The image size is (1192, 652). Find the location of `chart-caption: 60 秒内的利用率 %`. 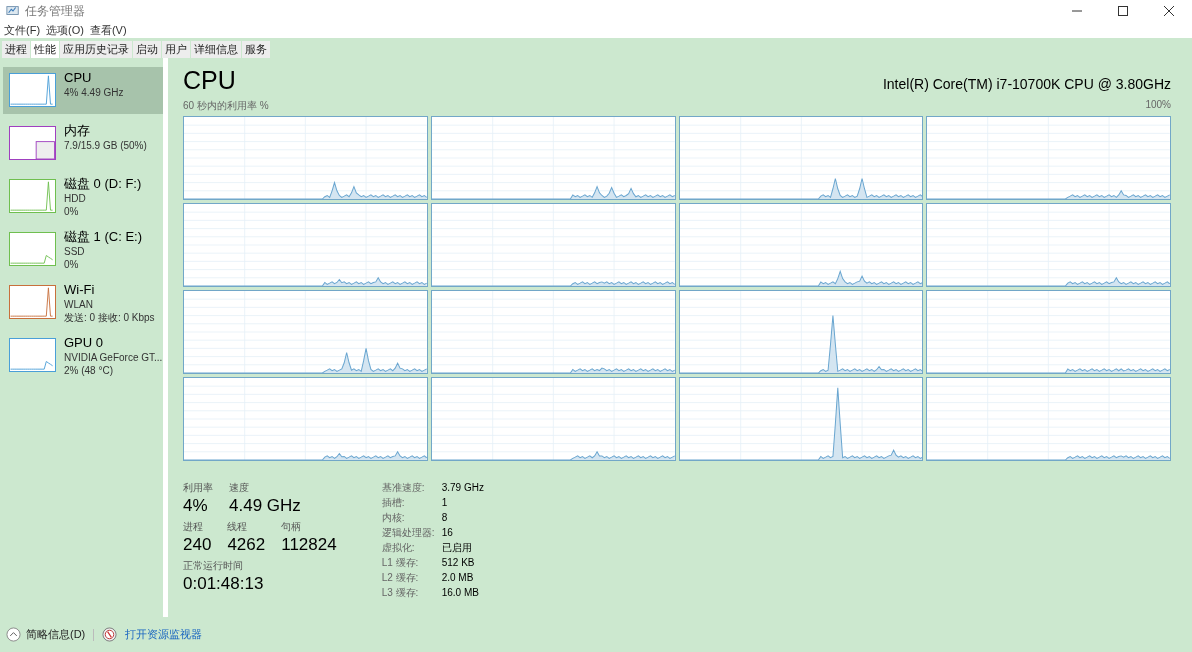

chart-caption: 60 秒内的利用率 % is located at coordinates (226, 106).